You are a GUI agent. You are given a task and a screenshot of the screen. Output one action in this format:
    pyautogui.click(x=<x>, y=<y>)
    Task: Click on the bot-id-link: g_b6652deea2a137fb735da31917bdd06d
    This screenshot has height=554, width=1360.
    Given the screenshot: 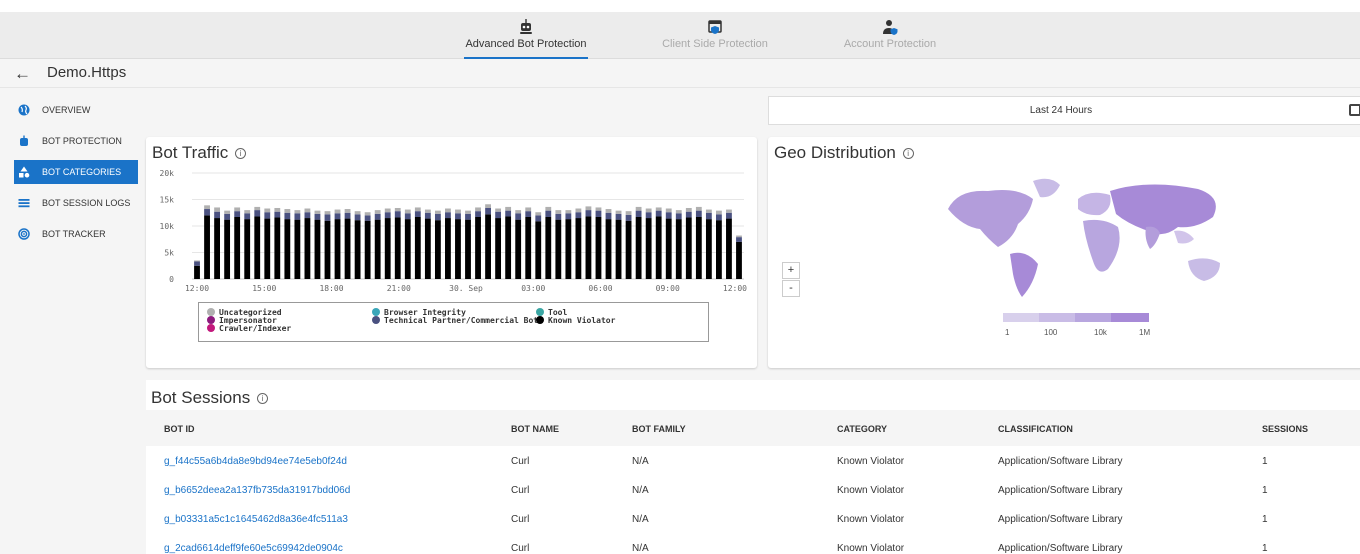 What is the action you would take?
    pyautogui.click(x=257, y=490)
    